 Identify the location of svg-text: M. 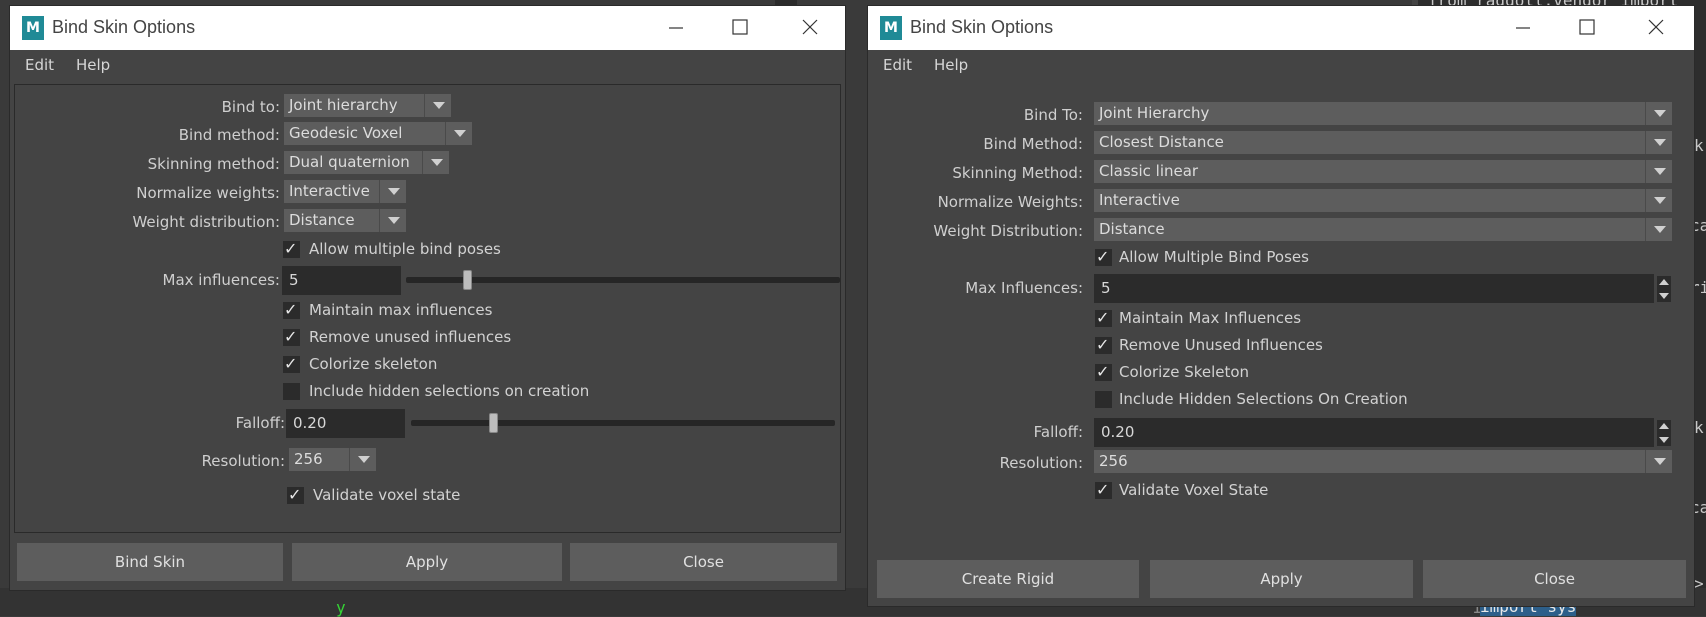
(33, 28).